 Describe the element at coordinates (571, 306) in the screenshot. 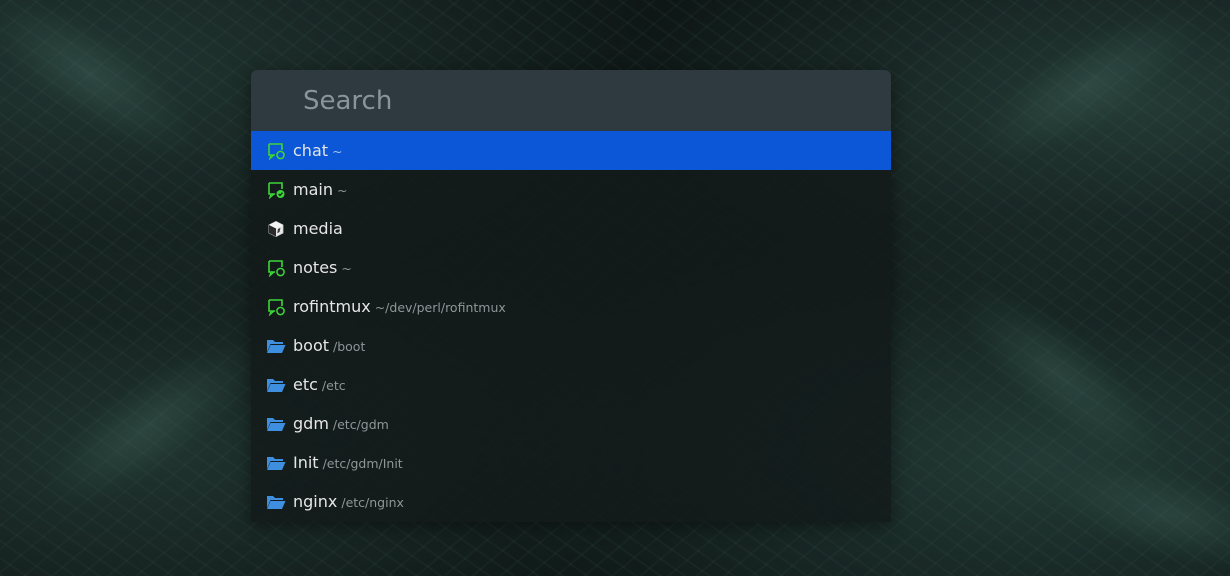

I see `result-row-rofintmux: rofintmux ~/dev/perl/rofintmux` at that location.